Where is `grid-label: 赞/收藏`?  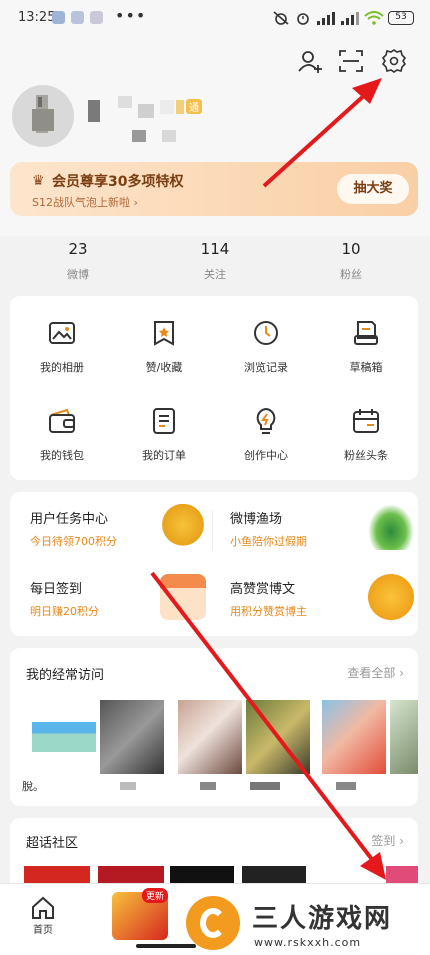
grid-label: 赞/收藏 is located at coordinates (164, 367).